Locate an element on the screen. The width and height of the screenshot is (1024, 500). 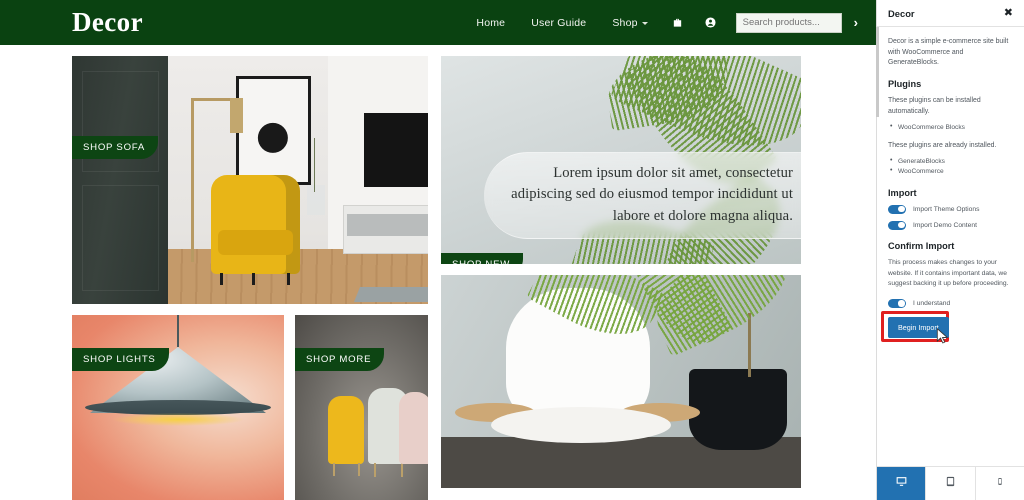
list-item: GenerateBlocks is located at coordinates (951, 161).